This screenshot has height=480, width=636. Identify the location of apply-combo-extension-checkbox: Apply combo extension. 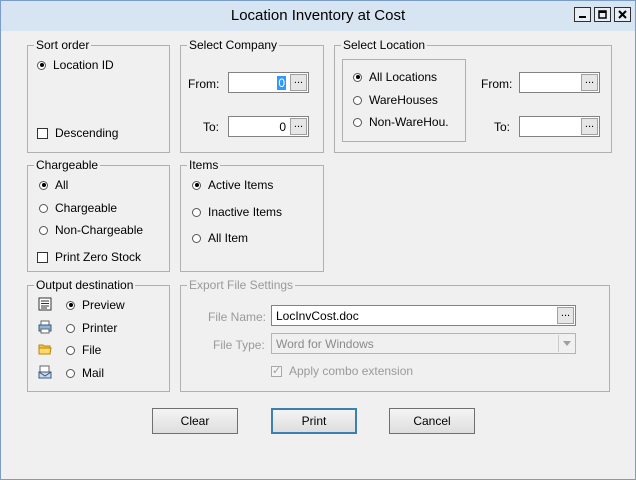
(342, 371).